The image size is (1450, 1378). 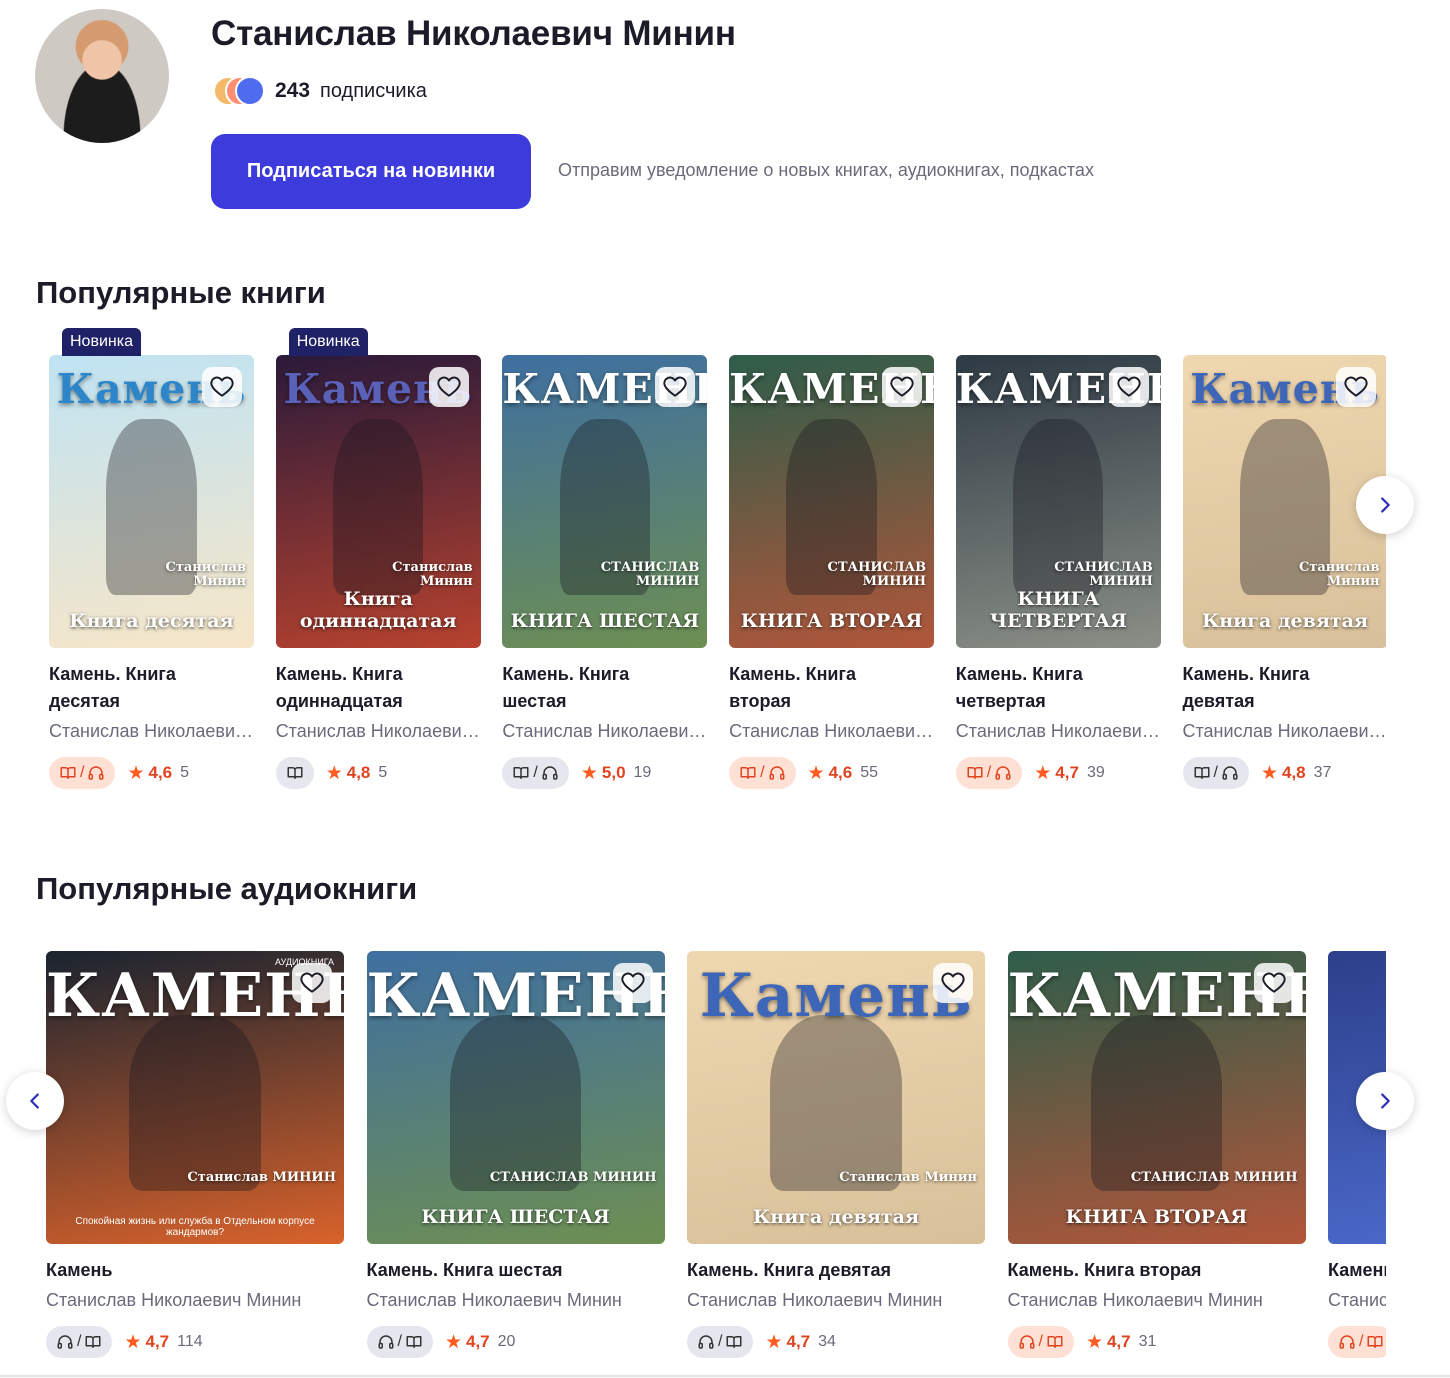 I want to click on format-badge, so click(x=294, y=773).